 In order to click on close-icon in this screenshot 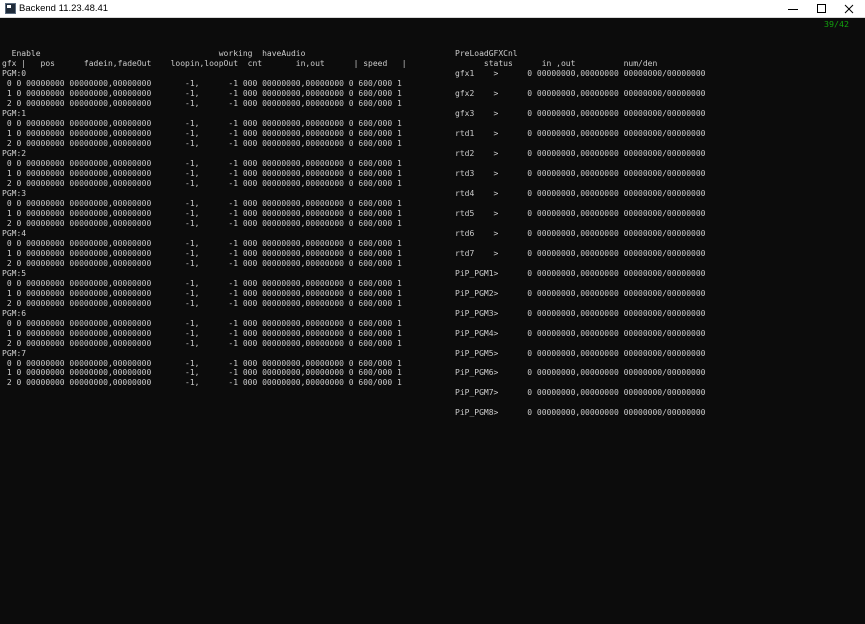, I will do `click(848, 9)`.